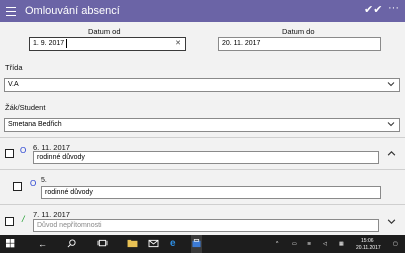 This screenshot has height=253, width=405. I want to click on title-bar: Omlouvání absencí ✔✔ ···, so click(202, 11).